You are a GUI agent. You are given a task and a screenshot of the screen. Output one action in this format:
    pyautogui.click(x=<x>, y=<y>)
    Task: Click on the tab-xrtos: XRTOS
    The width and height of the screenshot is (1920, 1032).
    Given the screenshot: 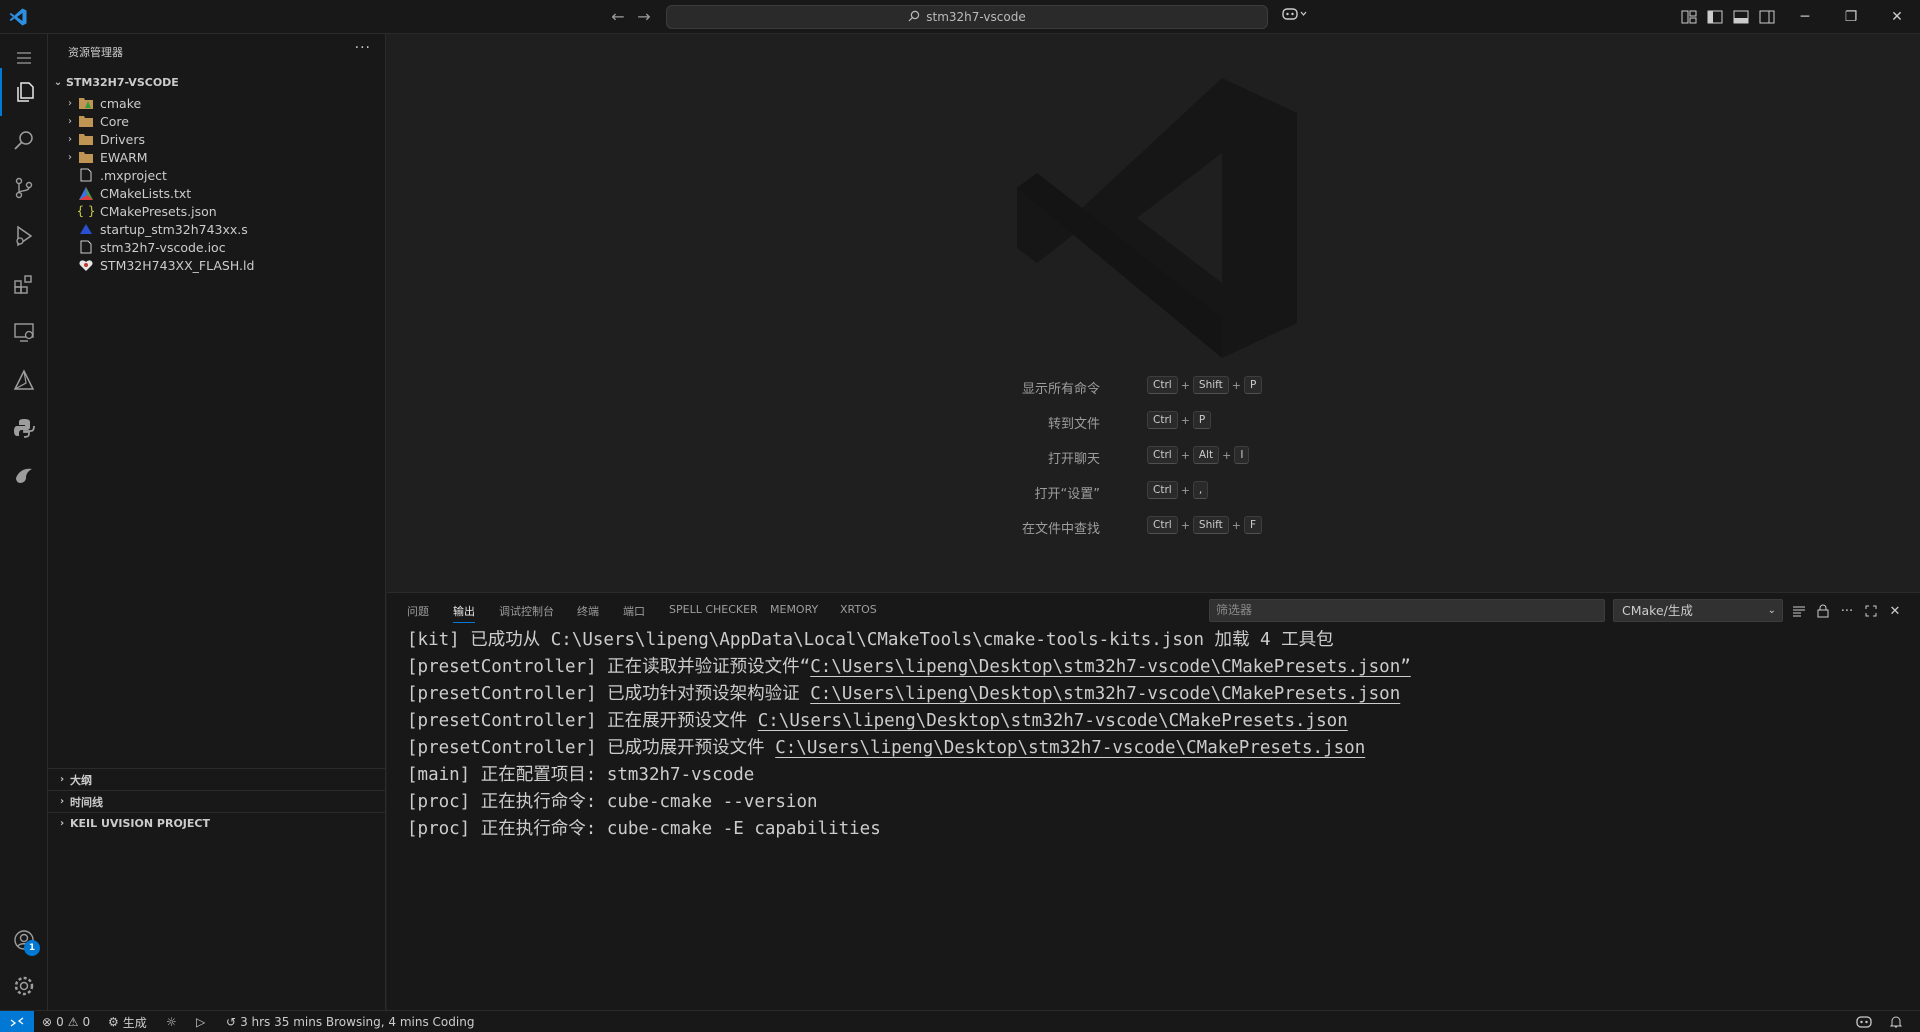 What is the action you would take?
    pyautogui.click(x=858, y=609)
    